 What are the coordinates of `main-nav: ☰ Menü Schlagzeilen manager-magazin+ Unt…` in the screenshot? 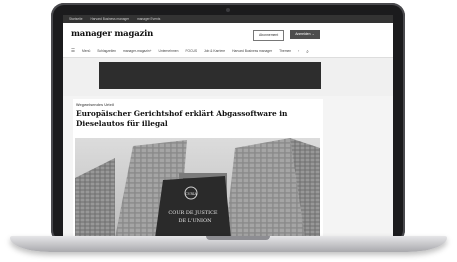 It's located at (228, 51).